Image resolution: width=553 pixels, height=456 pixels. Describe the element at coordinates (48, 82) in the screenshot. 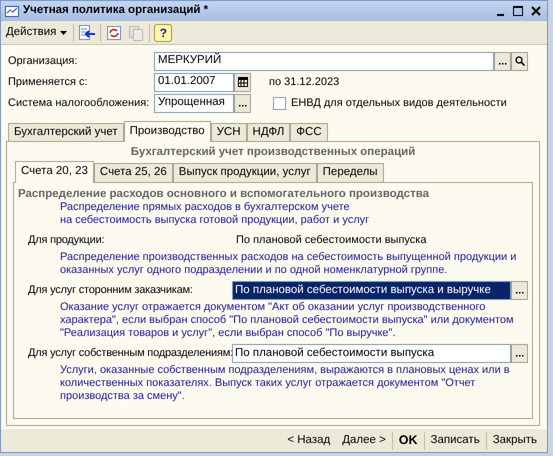

I see `field-label: Применяется с:` at that location.